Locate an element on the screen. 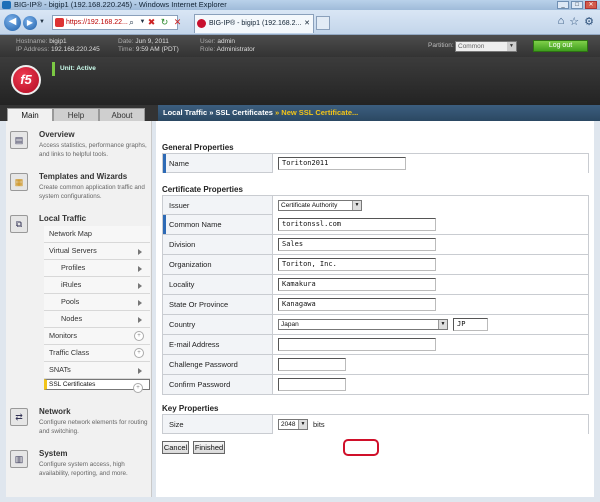 The image size is (600, 502). row-locality: Locality Kamakura is located at coordinates (375, 285).